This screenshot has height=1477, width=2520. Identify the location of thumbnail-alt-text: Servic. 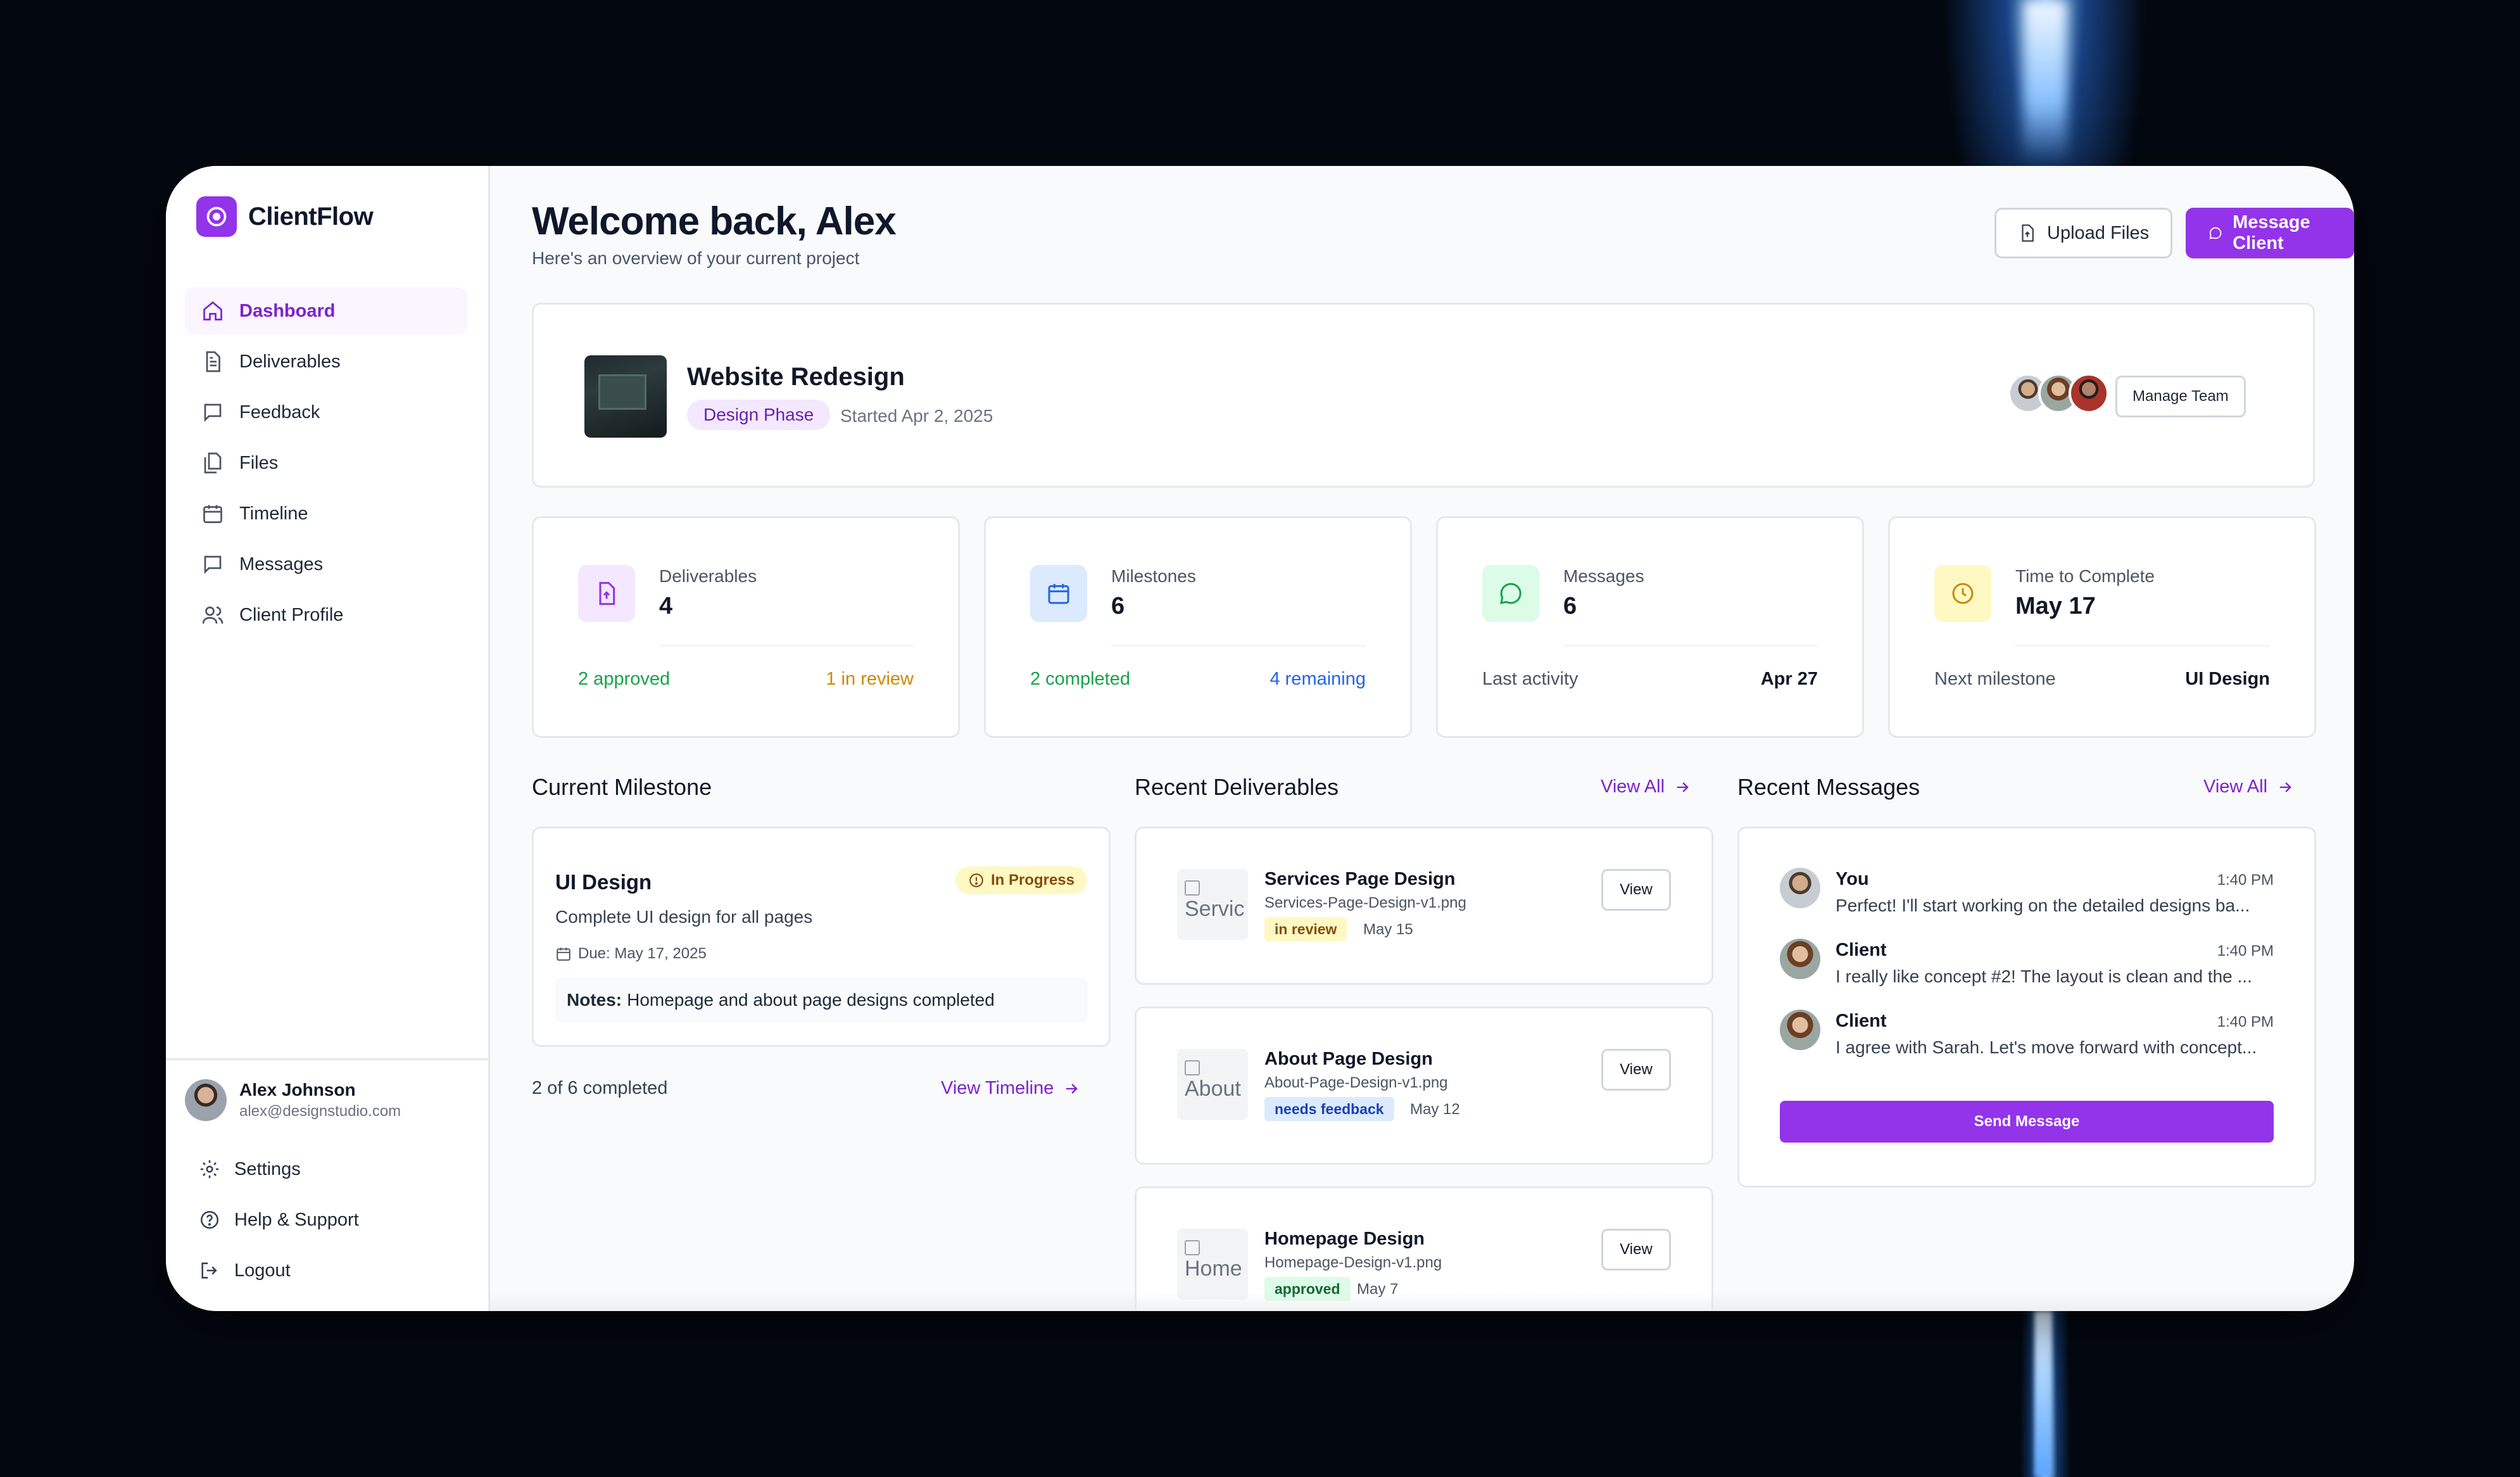
(1215, 909).